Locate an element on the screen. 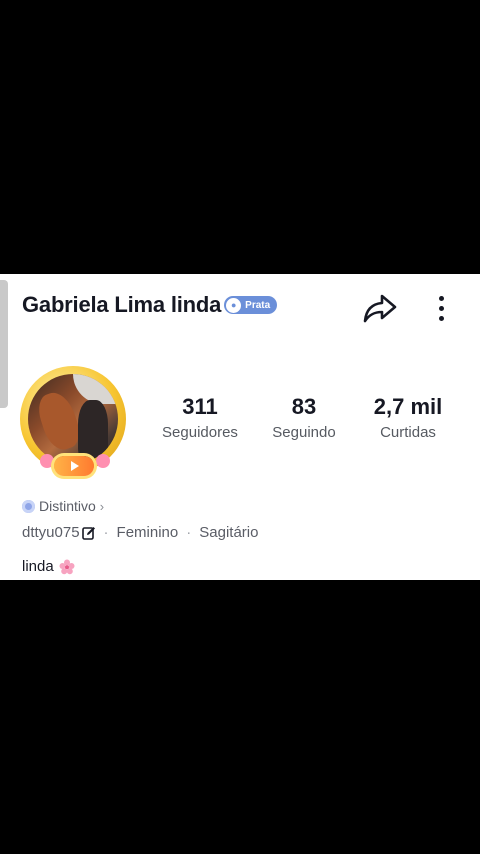  profile-bio: linda is located at coordinates (48, 566).